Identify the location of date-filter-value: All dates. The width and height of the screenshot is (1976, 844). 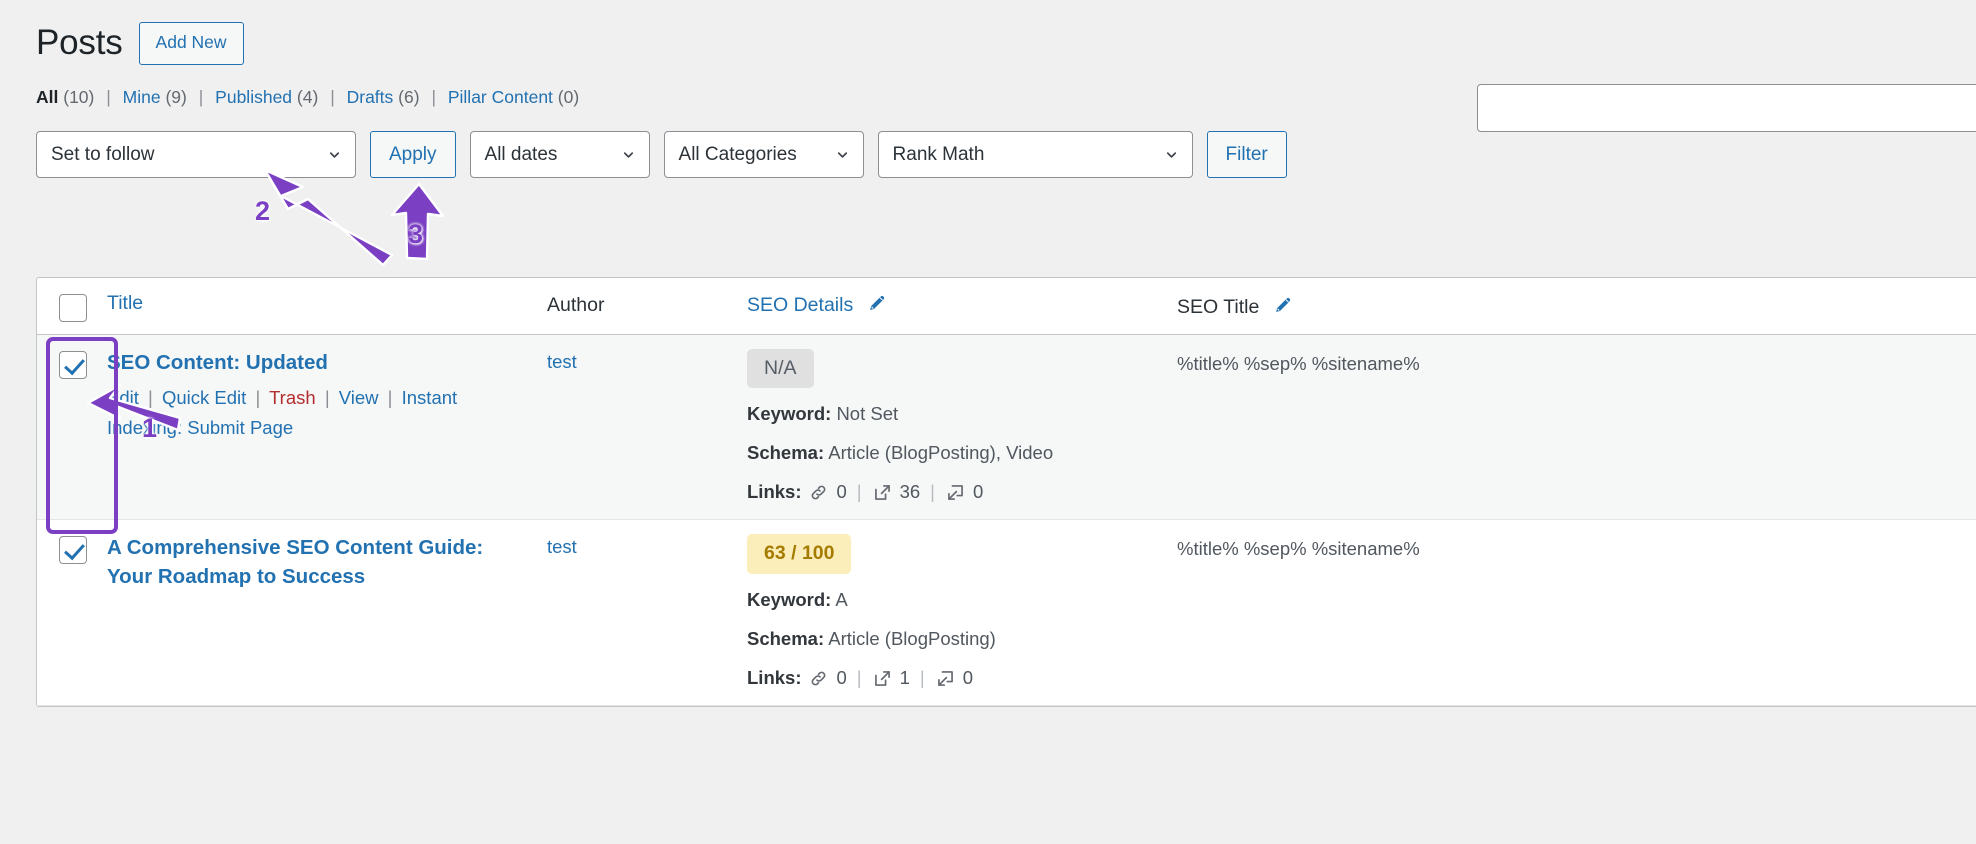
(521, 154).